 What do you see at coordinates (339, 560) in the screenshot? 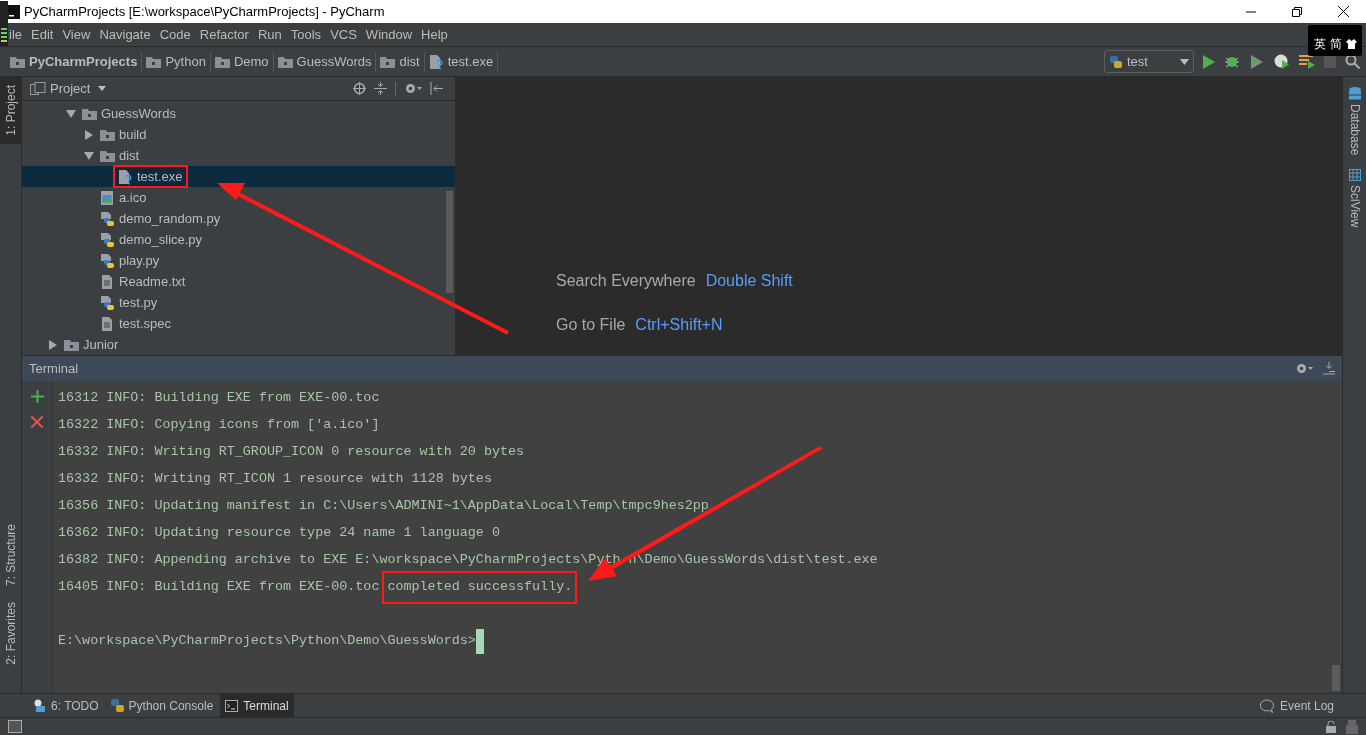
I see `terminal-line: 16382 INFO: Appending archive to EXE E:\workspace\PyCharmProjects\Pyth` at bounding box center [339, 560].